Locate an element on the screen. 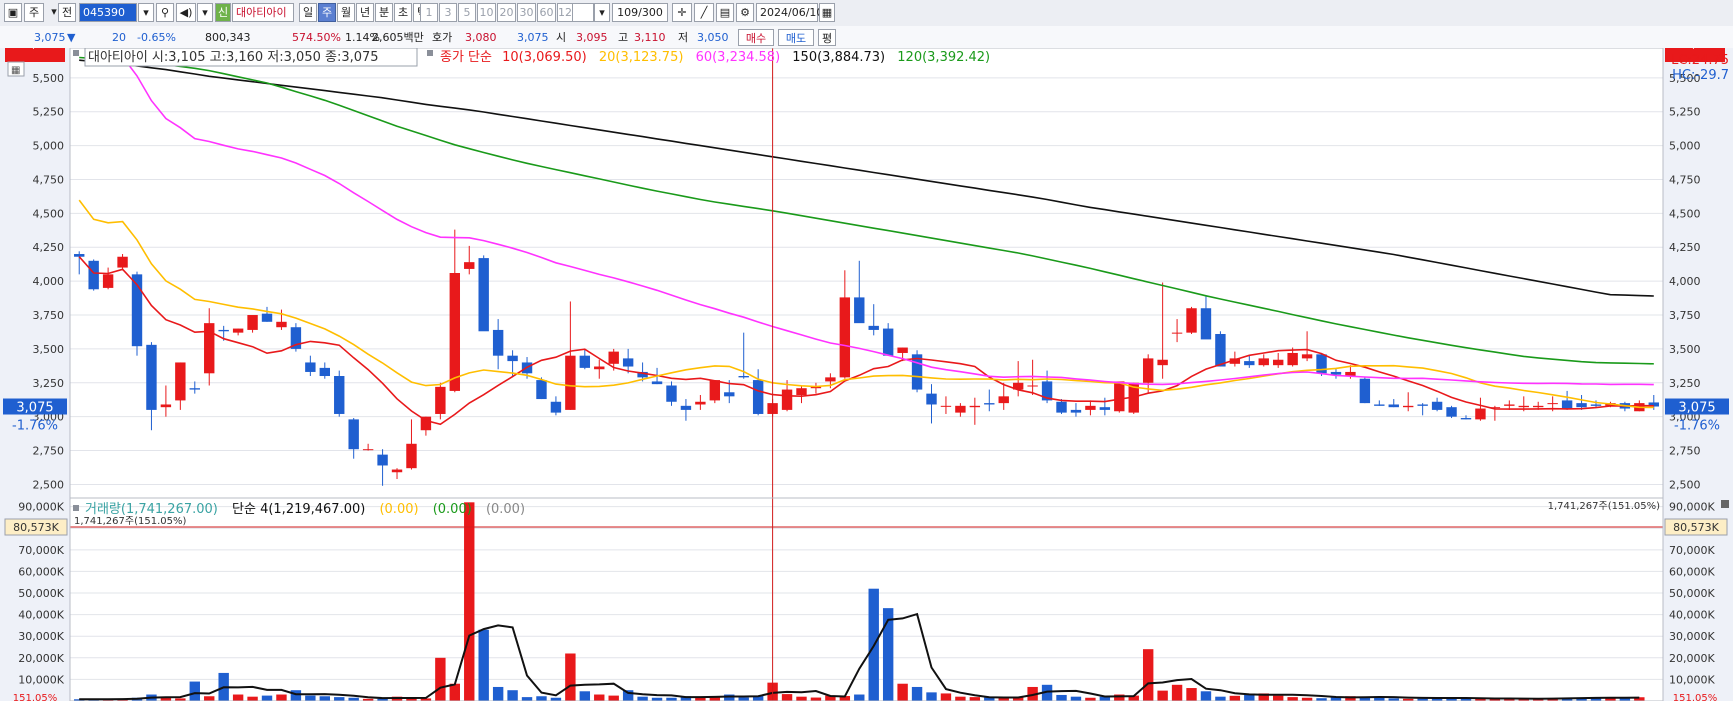 The height and width of the screenshot is (701, 1733). period-tab-2: 월 is located at coordinates (346, 12).